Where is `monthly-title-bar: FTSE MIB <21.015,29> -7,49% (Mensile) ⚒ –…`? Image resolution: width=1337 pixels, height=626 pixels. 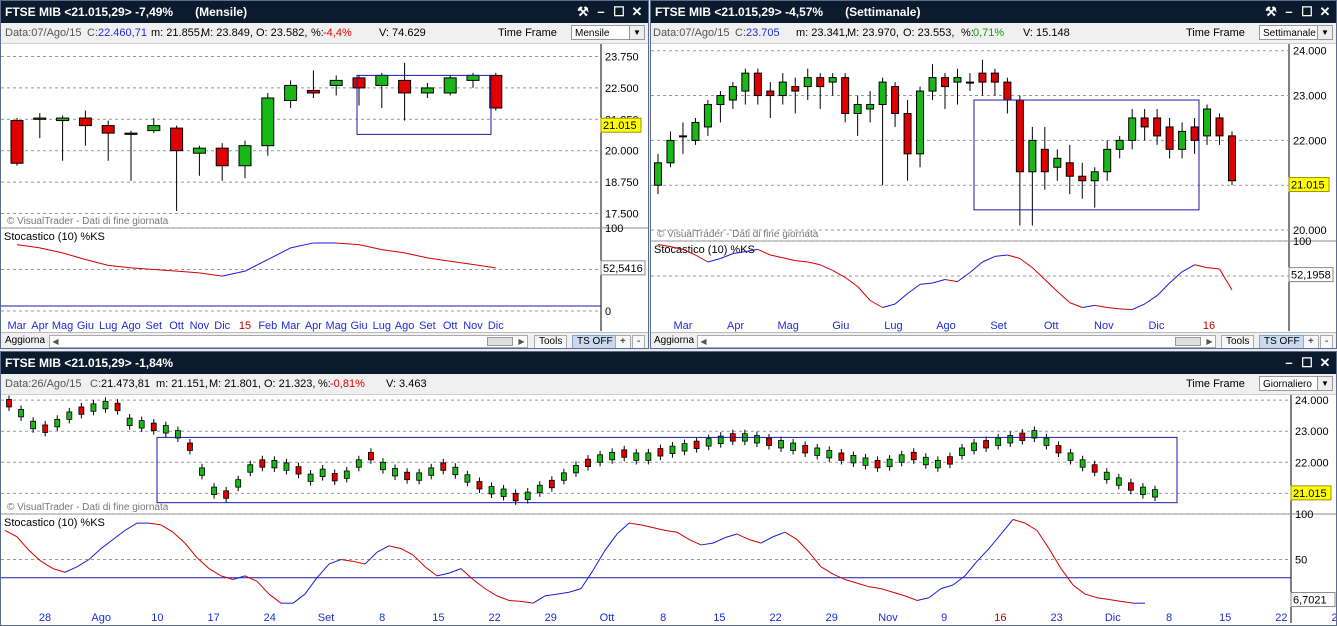 monthly-title-bar: FTSE MIB <21.015,29> -7,49% (Mensile) ⚒ –… is located at coordinates (324, 12).